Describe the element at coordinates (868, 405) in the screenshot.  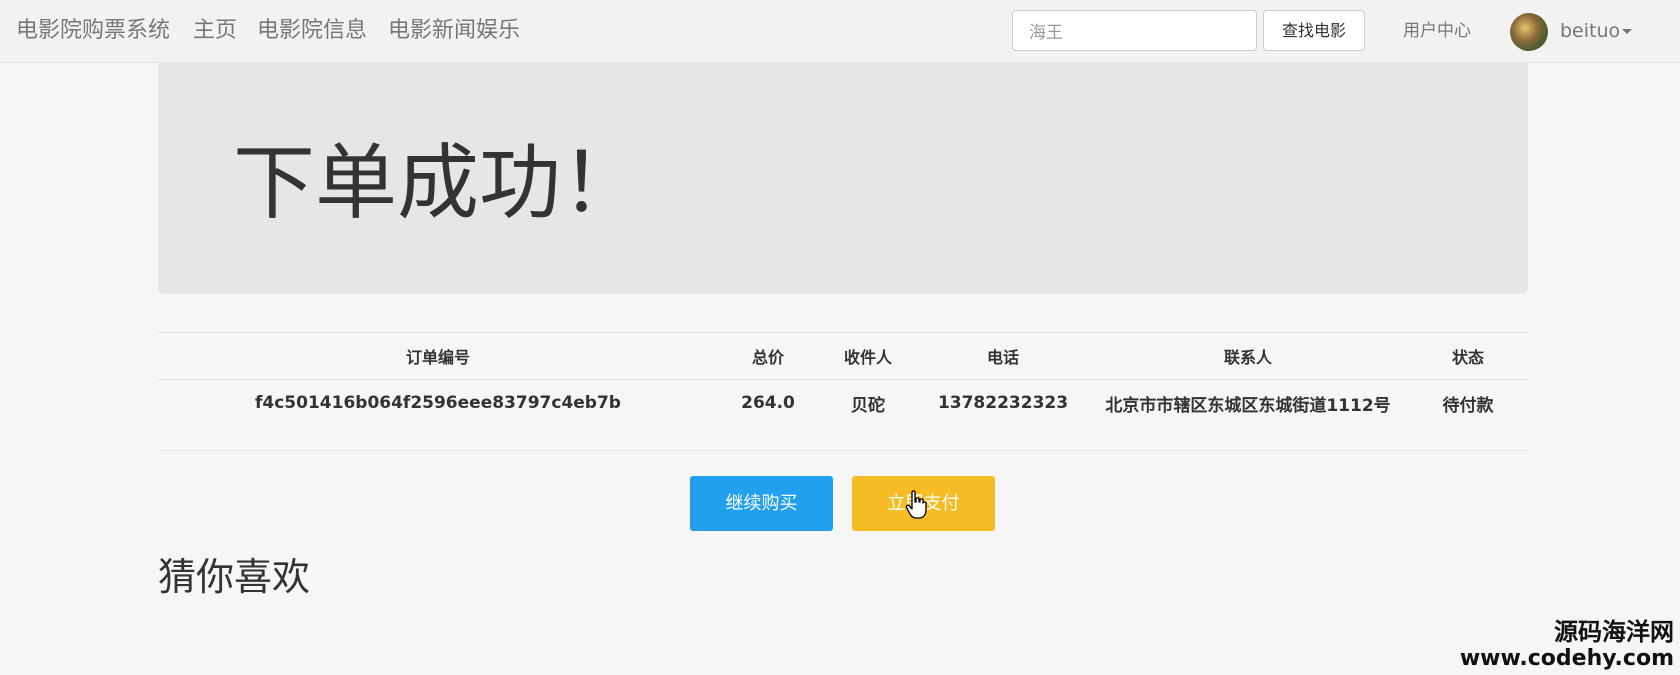
I see `cell-recipient: 贝砣` at that location.